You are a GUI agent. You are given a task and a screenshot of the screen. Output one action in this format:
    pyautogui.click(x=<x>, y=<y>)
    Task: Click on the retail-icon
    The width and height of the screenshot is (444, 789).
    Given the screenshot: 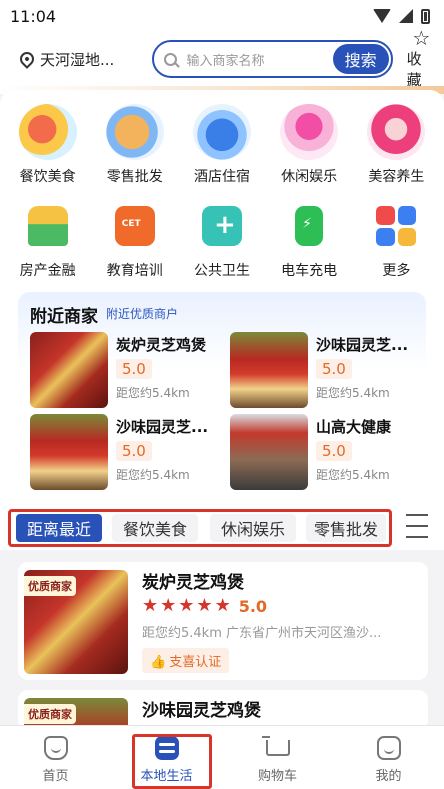 What is the action you would take?
    pyautogui.click(x=134, y=132)
    